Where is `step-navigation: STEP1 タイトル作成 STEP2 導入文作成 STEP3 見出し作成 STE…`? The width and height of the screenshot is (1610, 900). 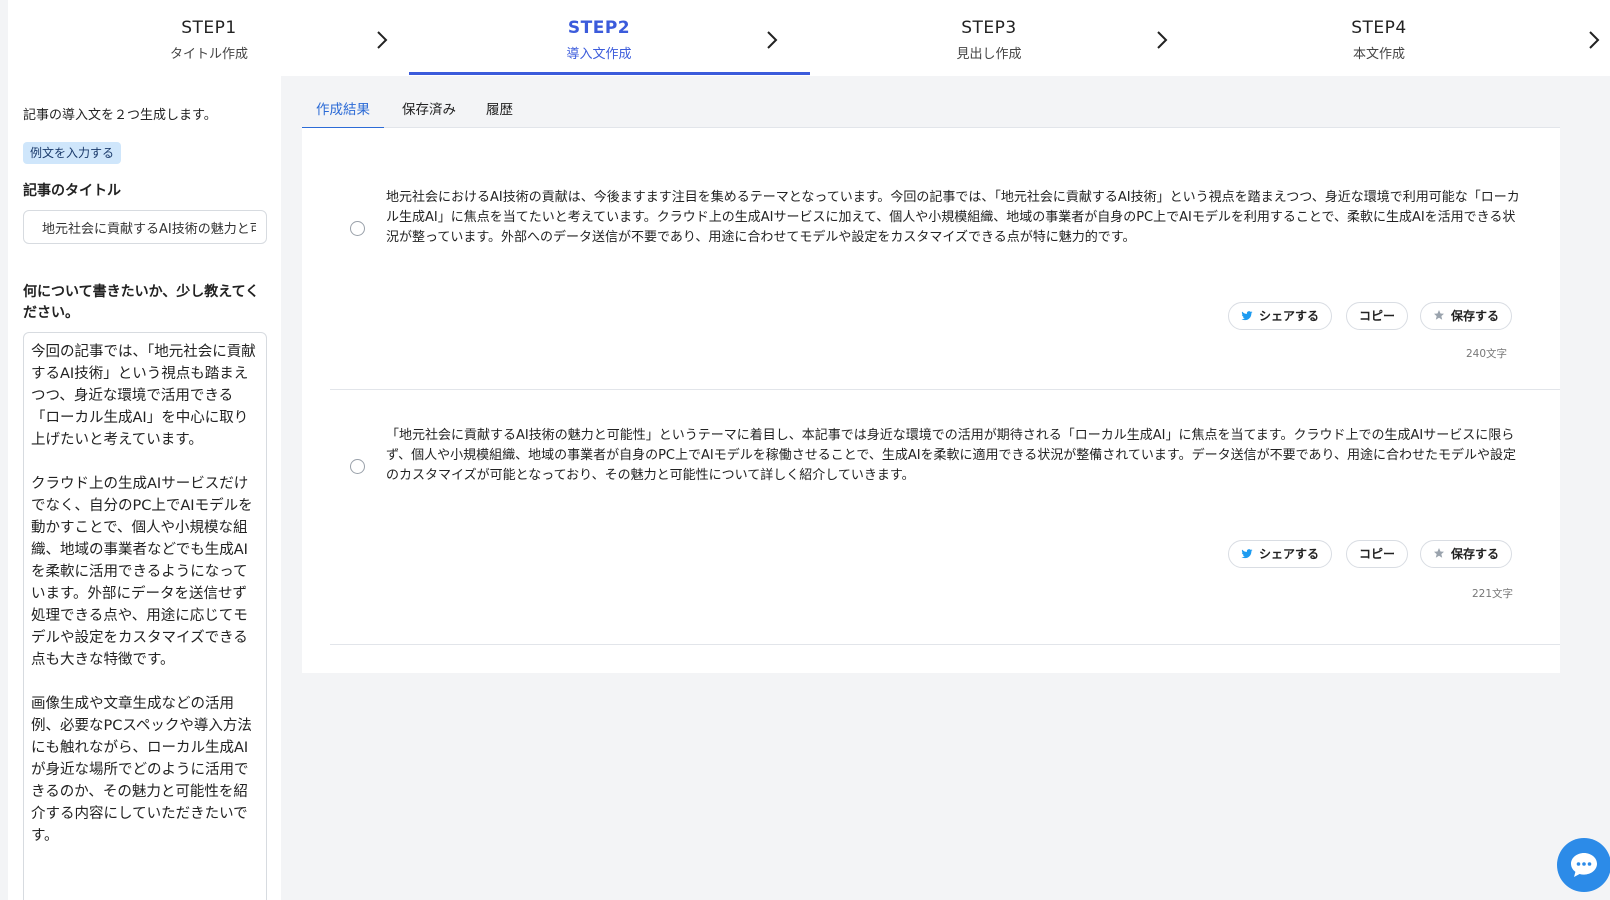
step-navigation: STEP1 タイトル作成 STEP2 導入文作成 STEP3 見出し作成 STE… is located at coordinates (809, 38).